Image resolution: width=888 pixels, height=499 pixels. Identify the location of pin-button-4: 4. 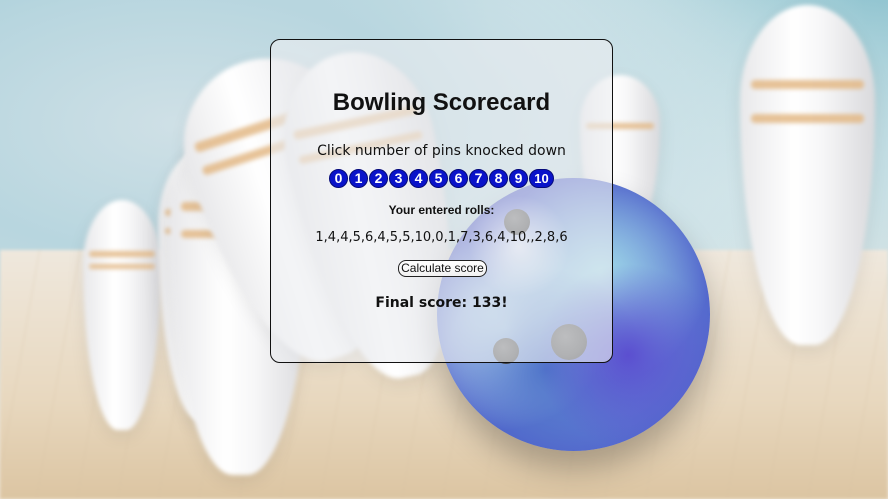
(418, 178).